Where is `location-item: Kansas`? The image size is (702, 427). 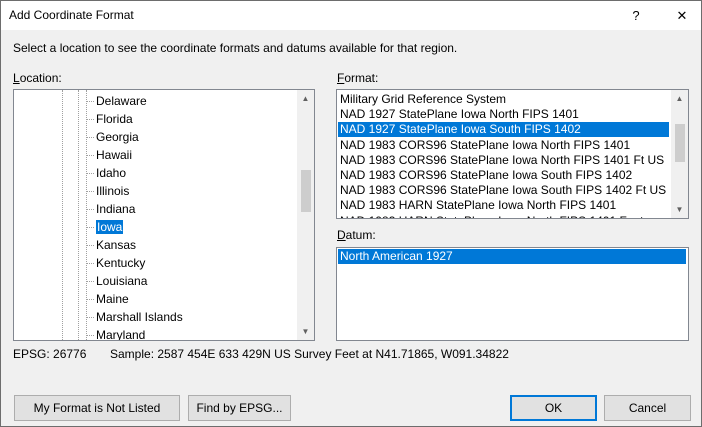 location-item: Kansas is located at coordinates (112, 245).